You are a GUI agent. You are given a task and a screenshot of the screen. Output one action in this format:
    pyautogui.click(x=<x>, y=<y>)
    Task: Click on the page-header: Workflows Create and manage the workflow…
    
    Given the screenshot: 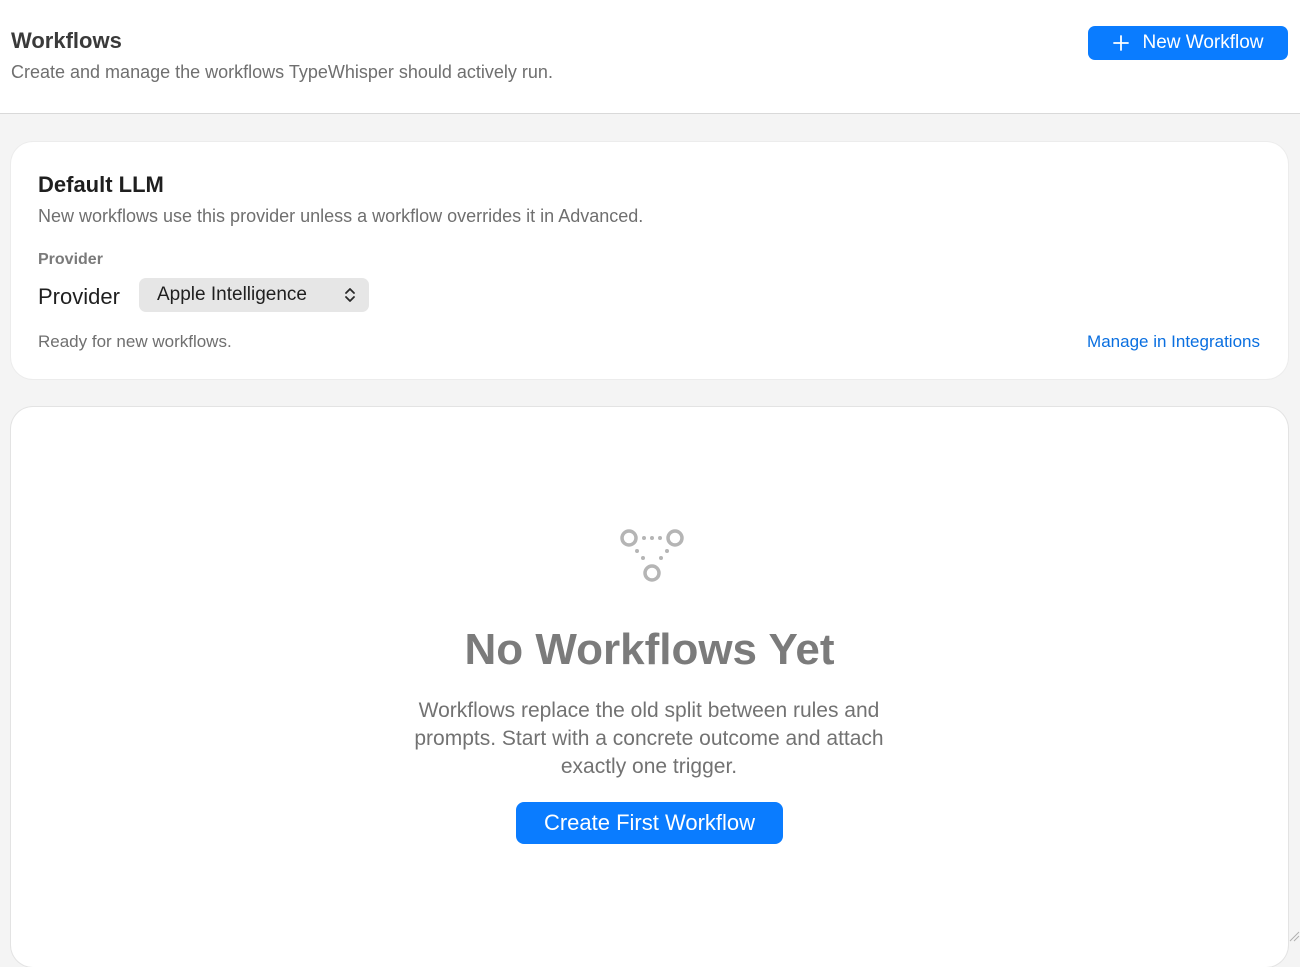 What is the action you would take?
    pyautogui.click(x=650, y=57)
    